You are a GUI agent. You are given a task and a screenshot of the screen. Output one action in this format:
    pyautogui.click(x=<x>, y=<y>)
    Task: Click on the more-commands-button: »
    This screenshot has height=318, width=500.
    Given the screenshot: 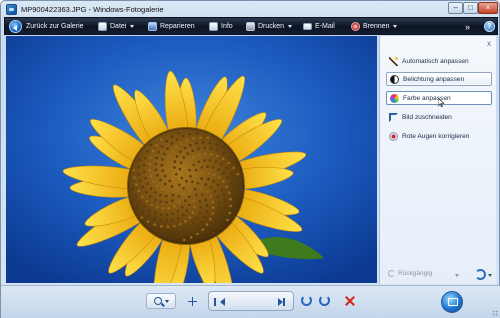 What is the action you would take?
    pyautogui.click(x=467, y=26)
    